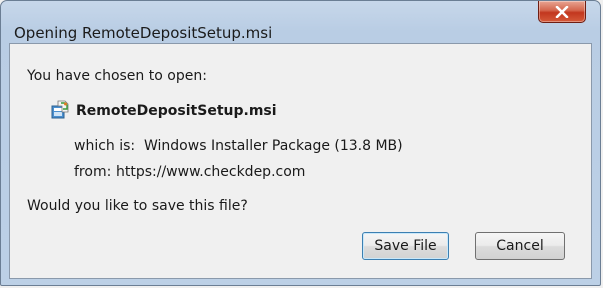  I want to click on close-icon, so click(562, 12).